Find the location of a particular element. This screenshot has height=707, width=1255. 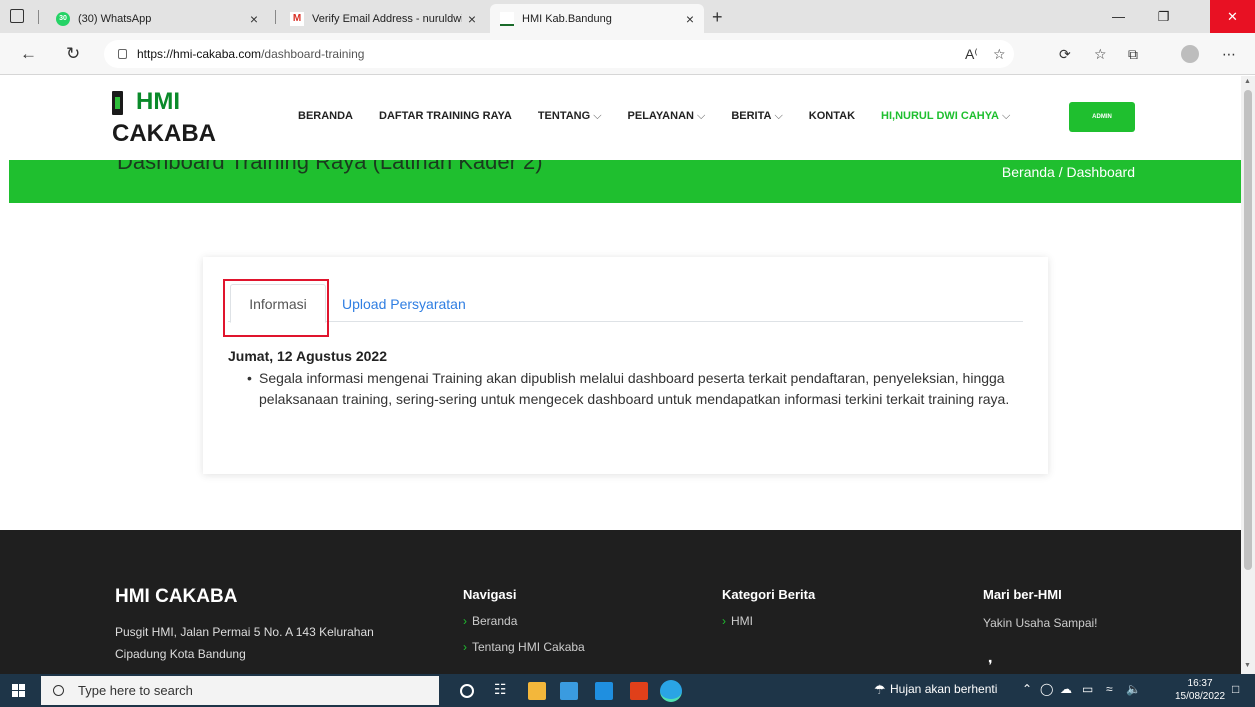

restore-button: ❐ is located at coordinates (1163, 16).